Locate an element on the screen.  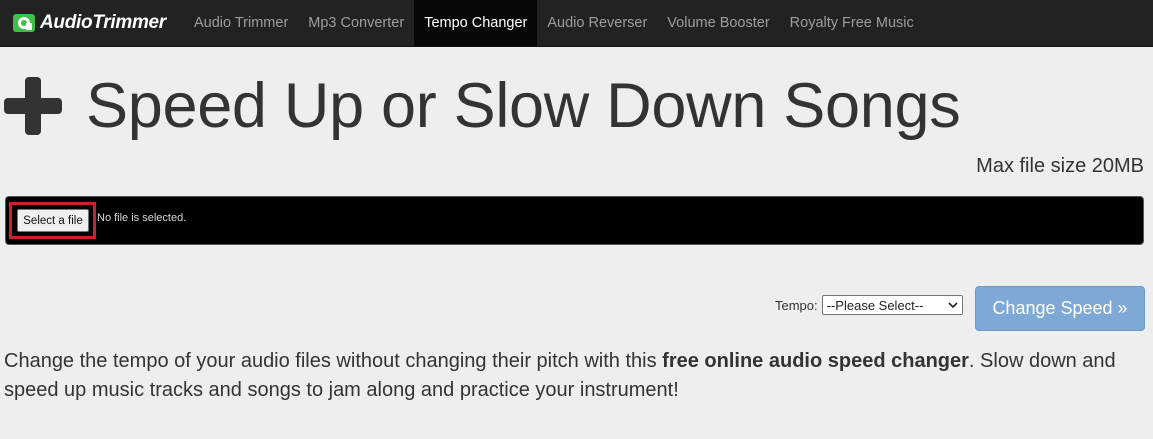
tempo-control: Tempo: --Please Select-- is located at coordinates (869, 305).